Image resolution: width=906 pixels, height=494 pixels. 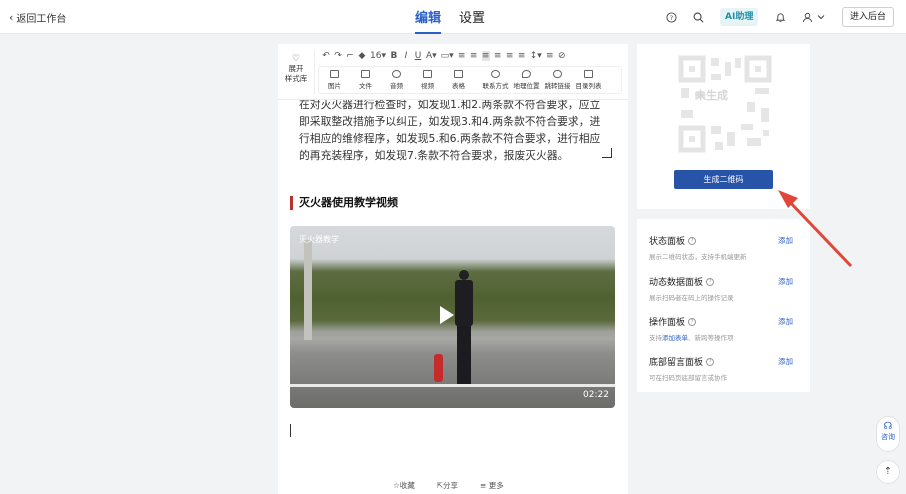 What do you see at coordinates (495, 86) in the screenshot?
I see `insert-label: 联系方式` at bounding box center [495, 86].